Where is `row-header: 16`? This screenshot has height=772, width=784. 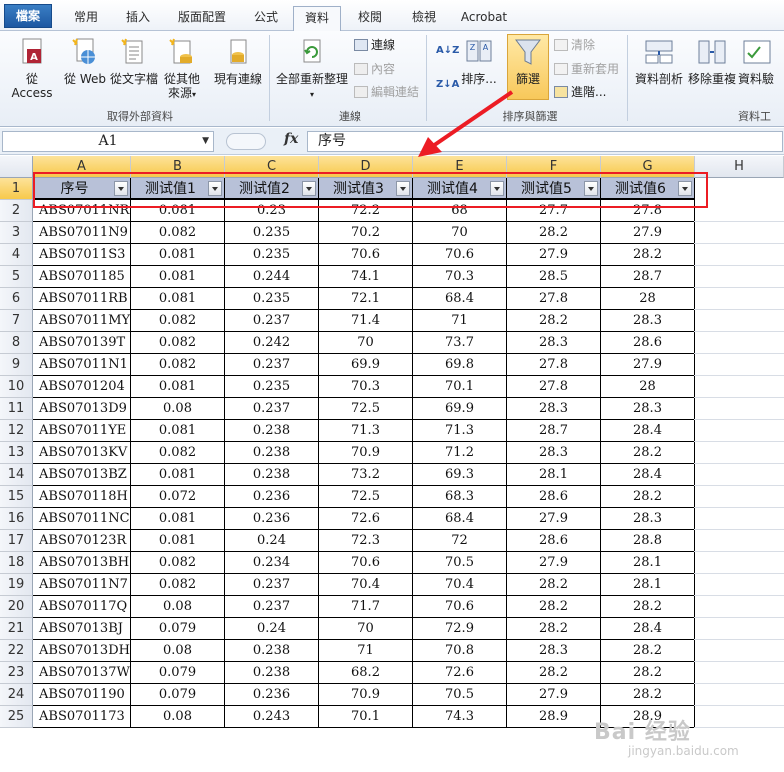 row-header: 16 is located at coordinates (16, 519).